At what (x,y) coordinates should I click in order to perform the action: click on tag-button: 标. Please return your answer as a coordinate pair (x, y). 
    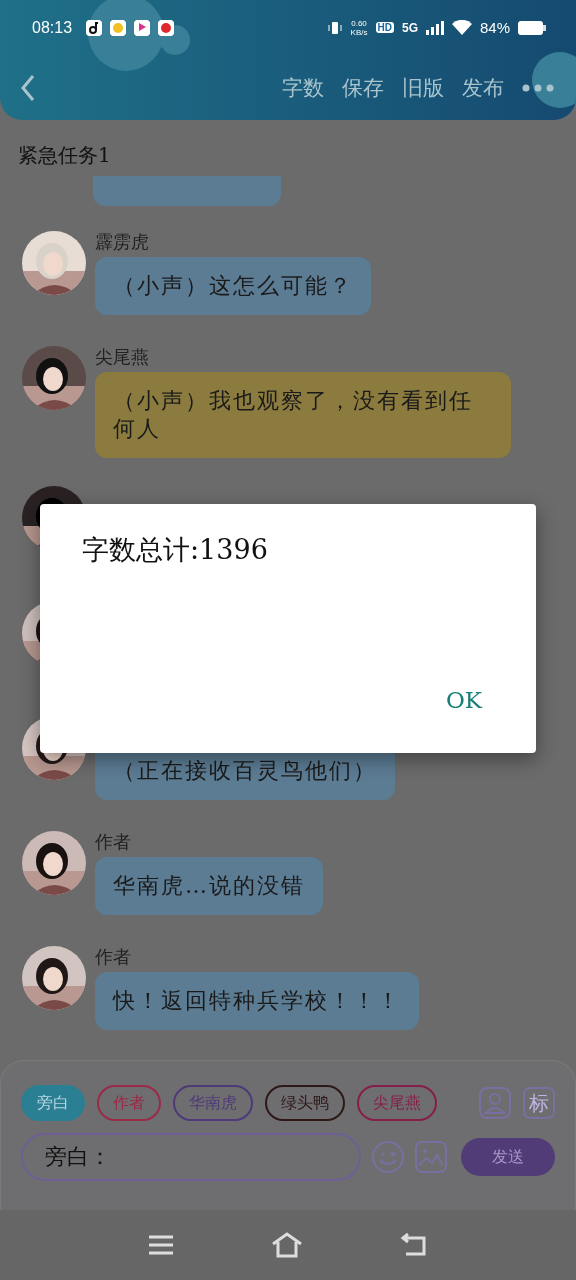
    Looking at the image, I should click on (539, 1103).